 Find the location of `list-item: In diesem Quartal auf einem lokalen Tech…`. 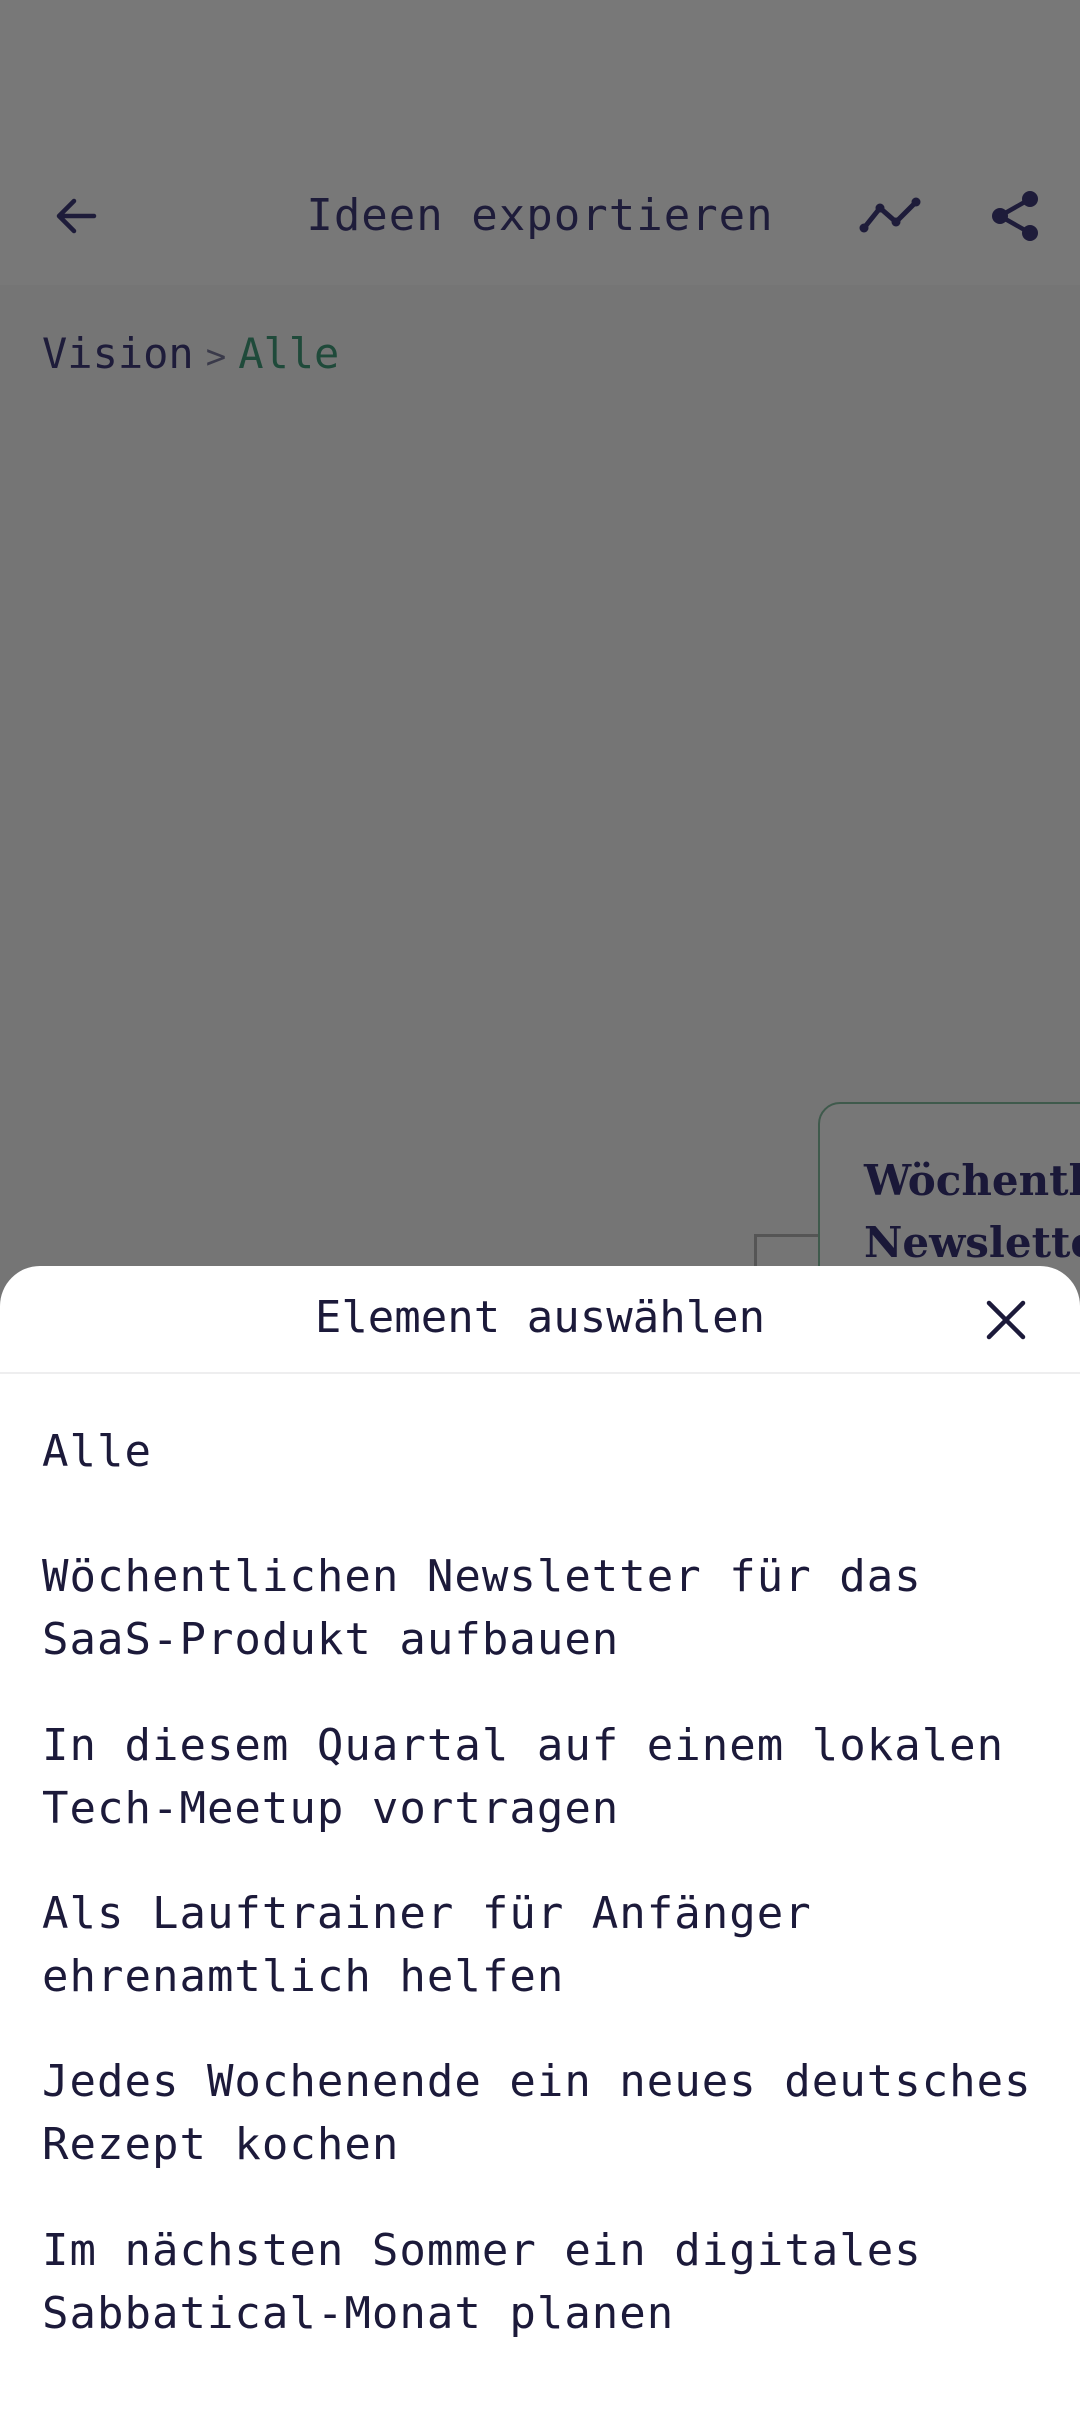

list-item: In diesem Quartal auf einem lokalen Tech… is located at coordinates (542, 1777).